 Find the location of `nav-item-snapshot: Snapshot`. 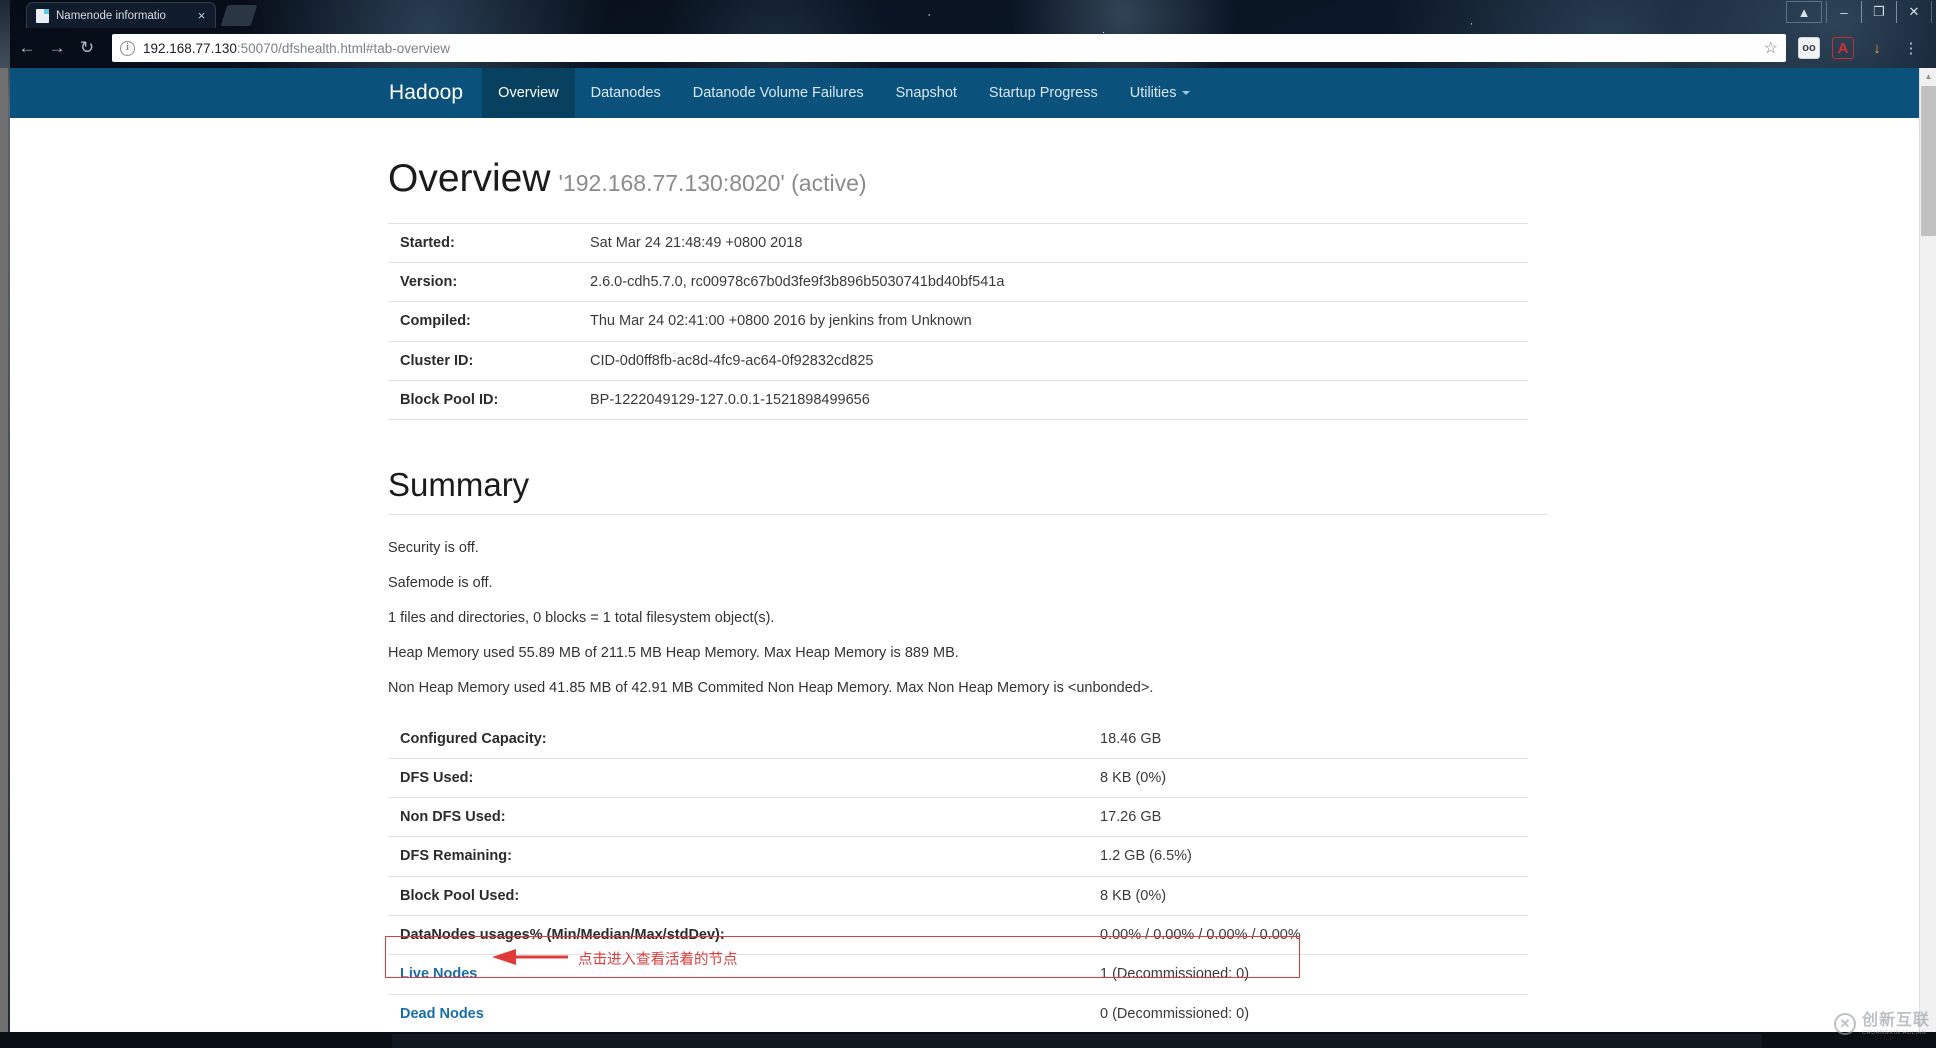

nav-item-snapshot: Snapshot is located at coordinates (926, 93).